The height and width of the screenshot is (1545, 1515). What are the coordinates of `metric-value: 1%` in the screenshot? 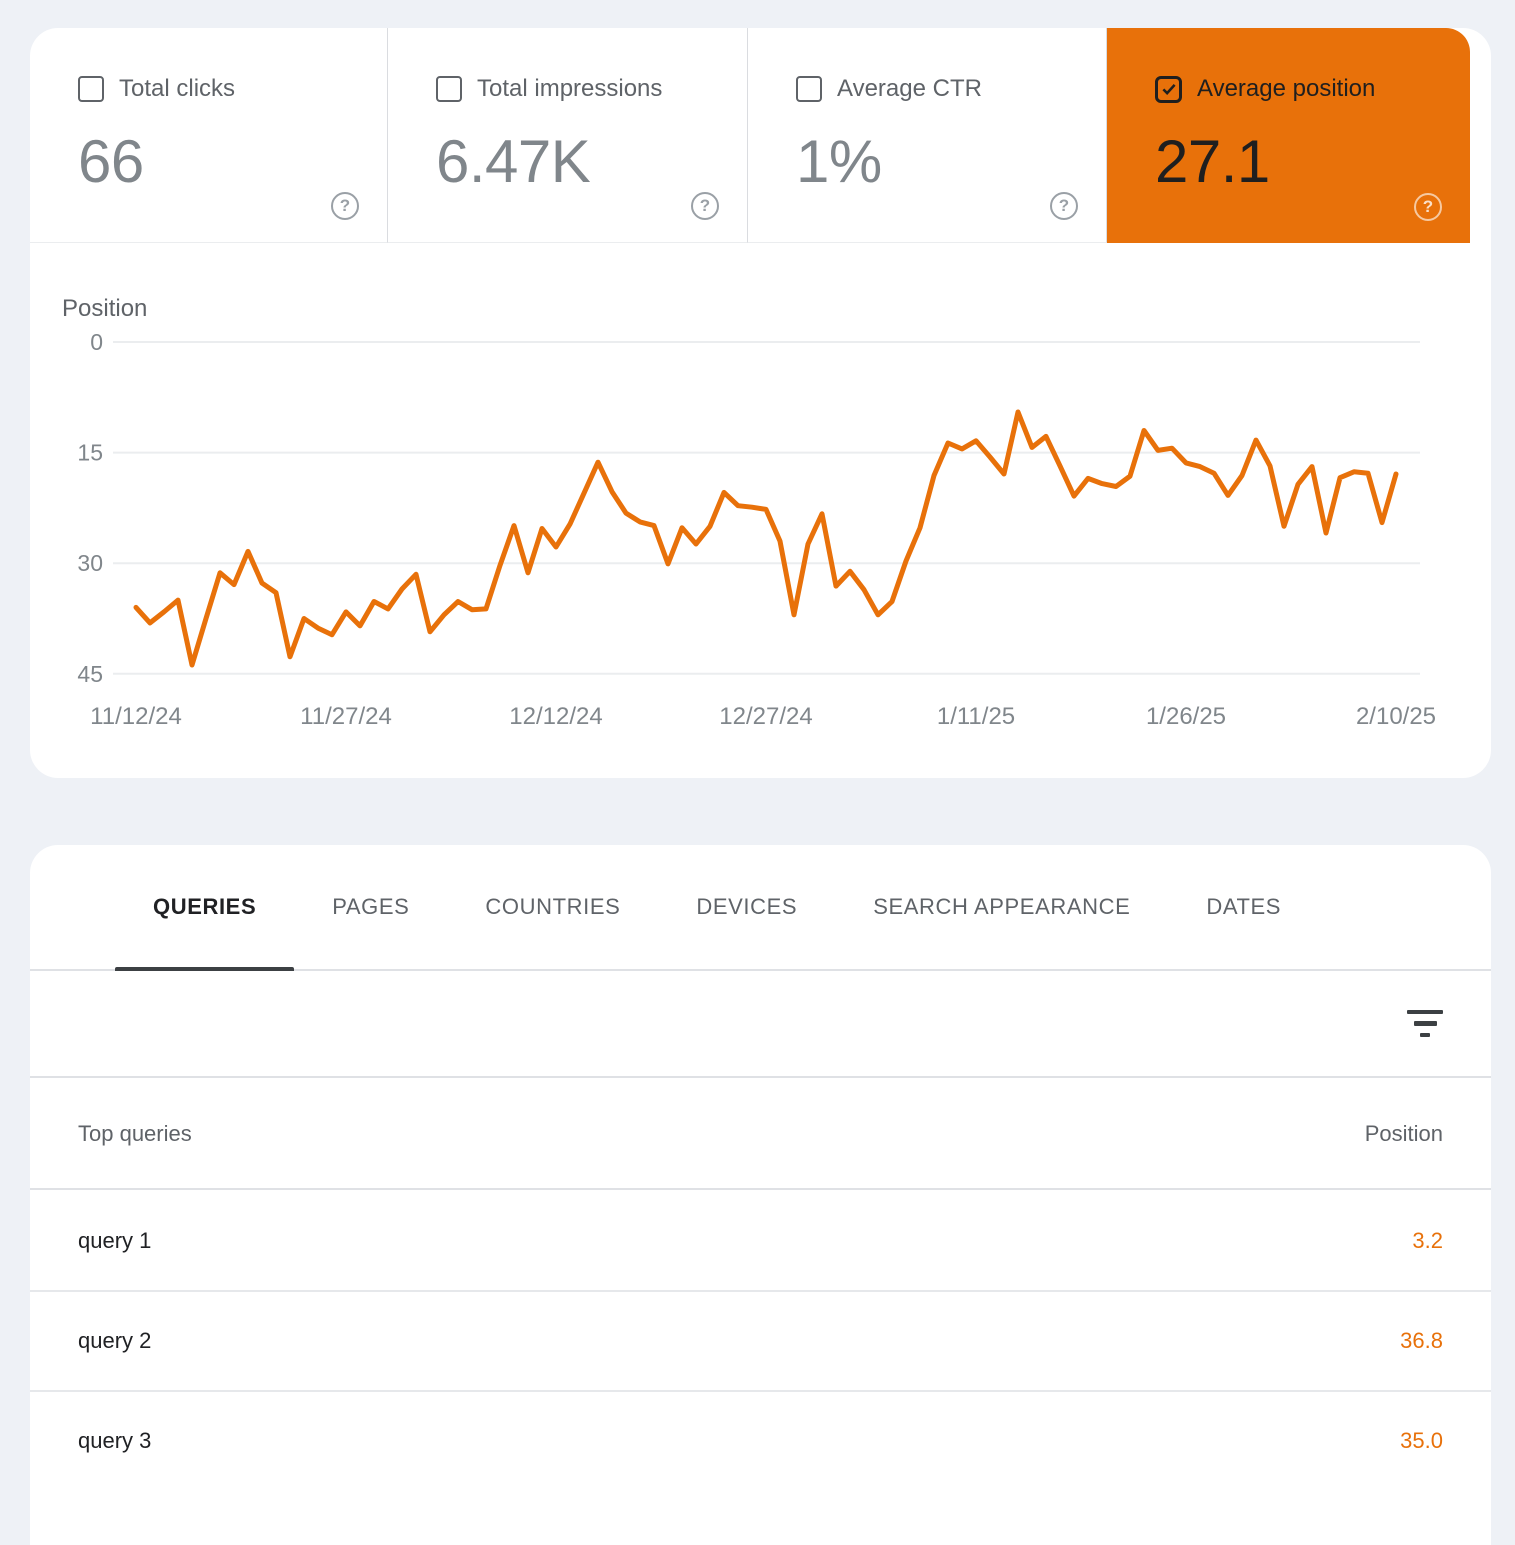 It's located at (839, 161).